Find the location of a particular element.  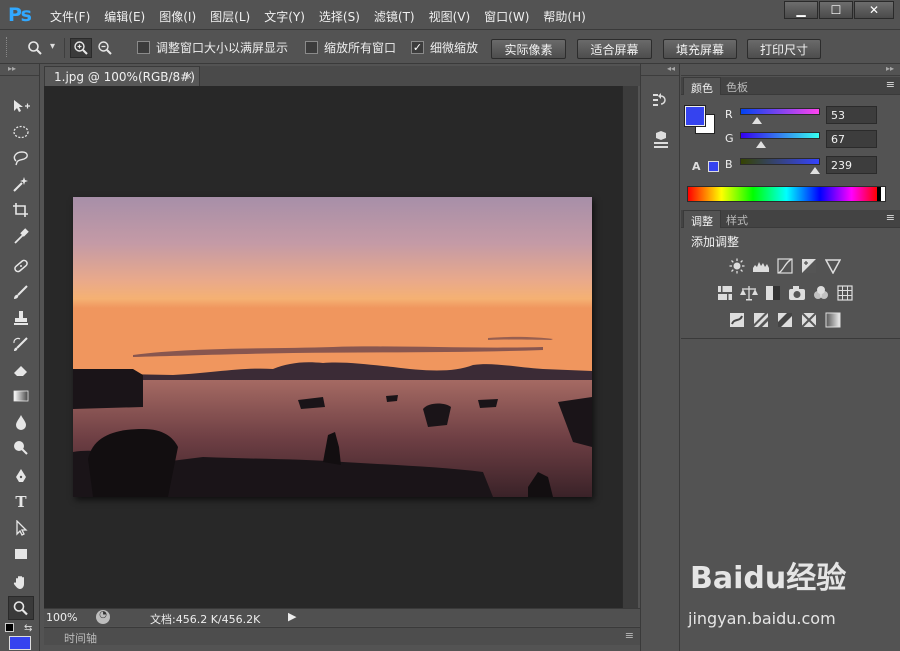

color-spectrum-ramp is located at coordinates (786, 194).